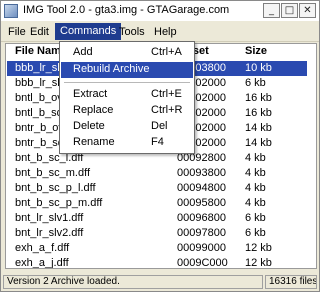  I want to click on app-icon, so click(11, 11).